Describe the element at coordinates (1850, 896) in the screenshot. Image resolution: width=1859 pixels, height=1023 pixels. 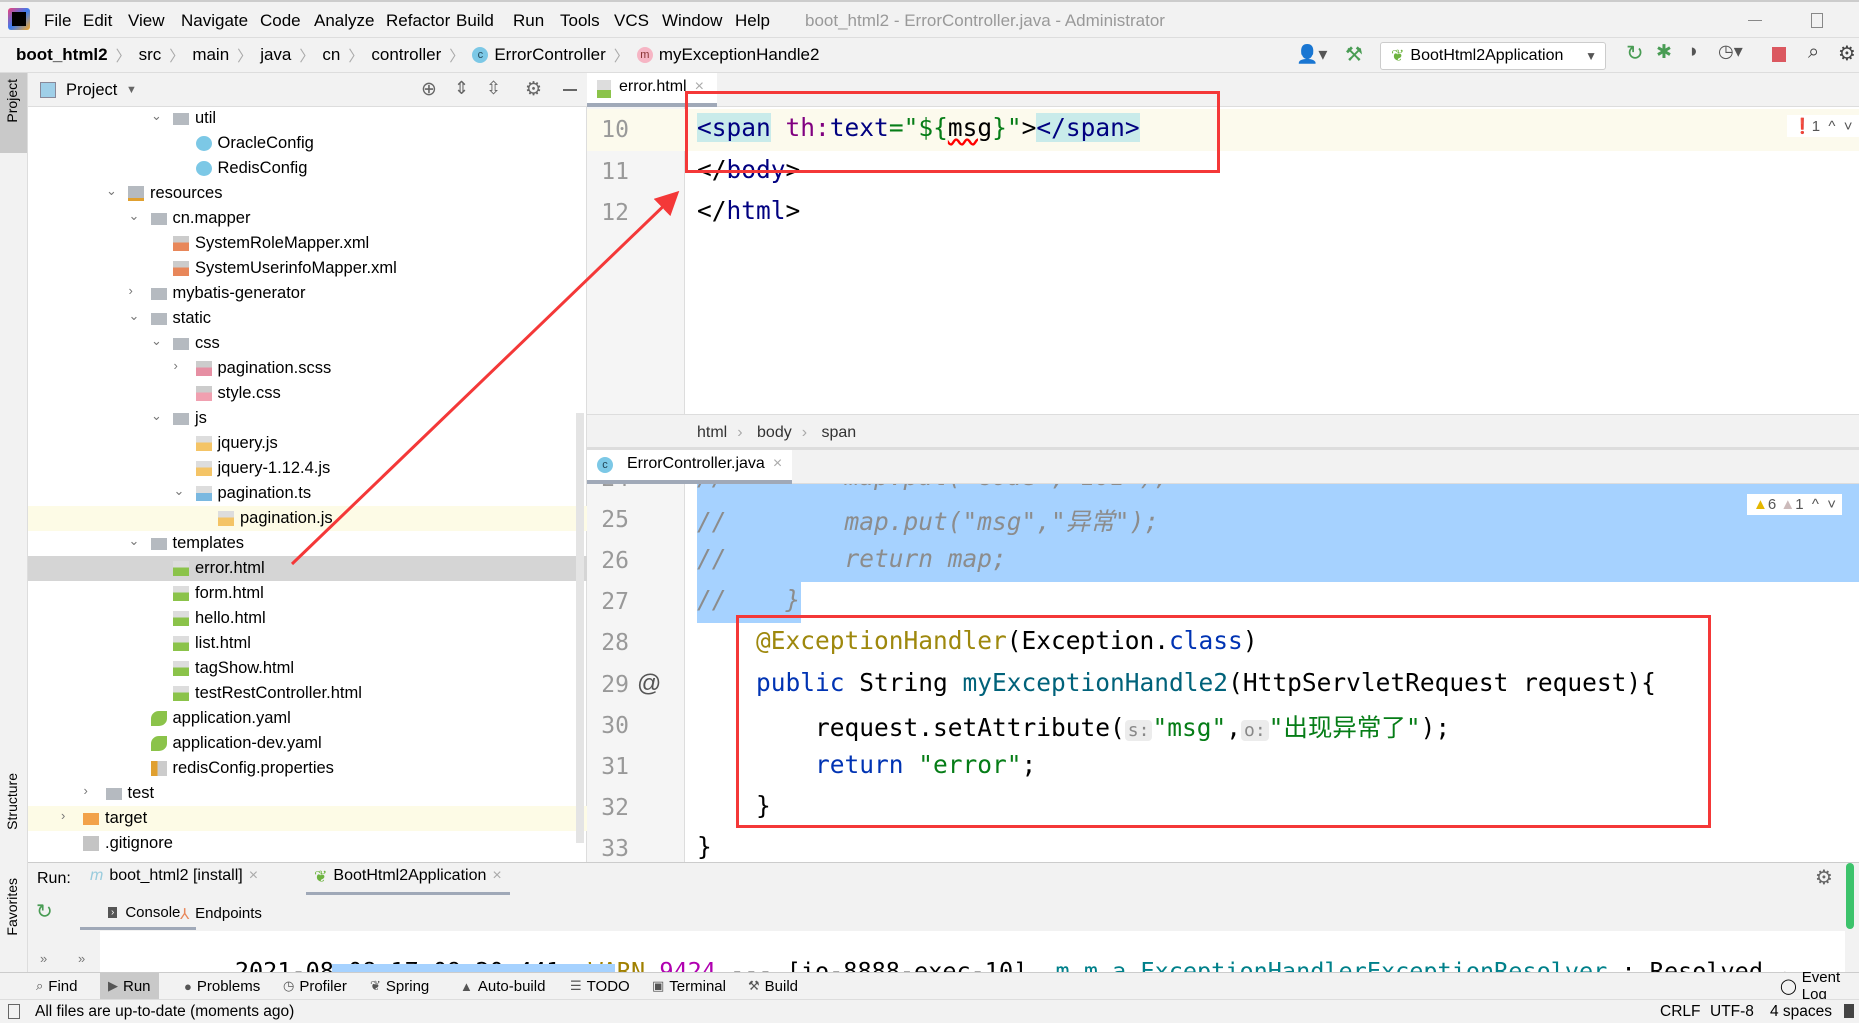
I see `run-scrollbar` at that location.